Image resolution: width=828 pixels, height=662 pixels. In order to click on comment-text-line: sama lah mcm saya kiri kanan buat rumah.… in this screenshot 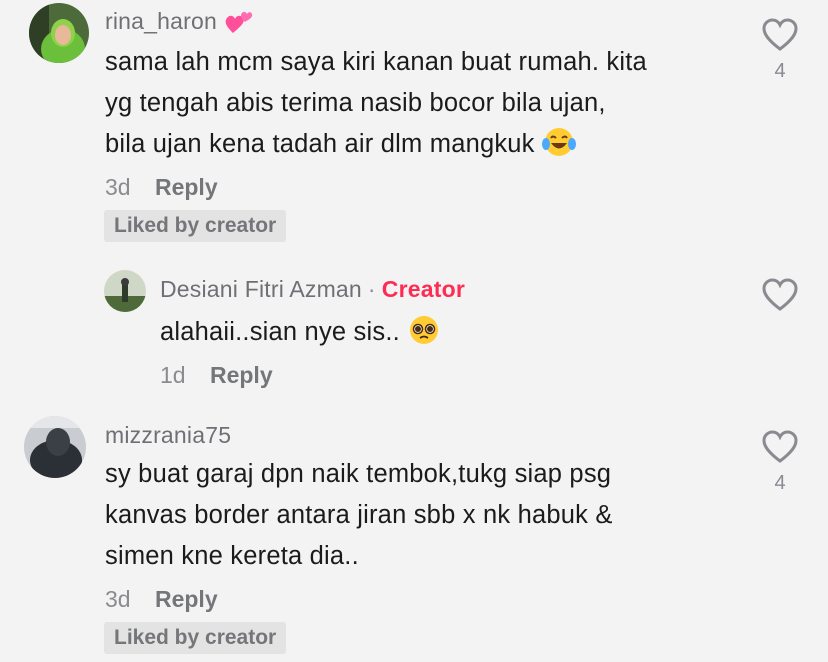, I will do `click(376, 62)`.